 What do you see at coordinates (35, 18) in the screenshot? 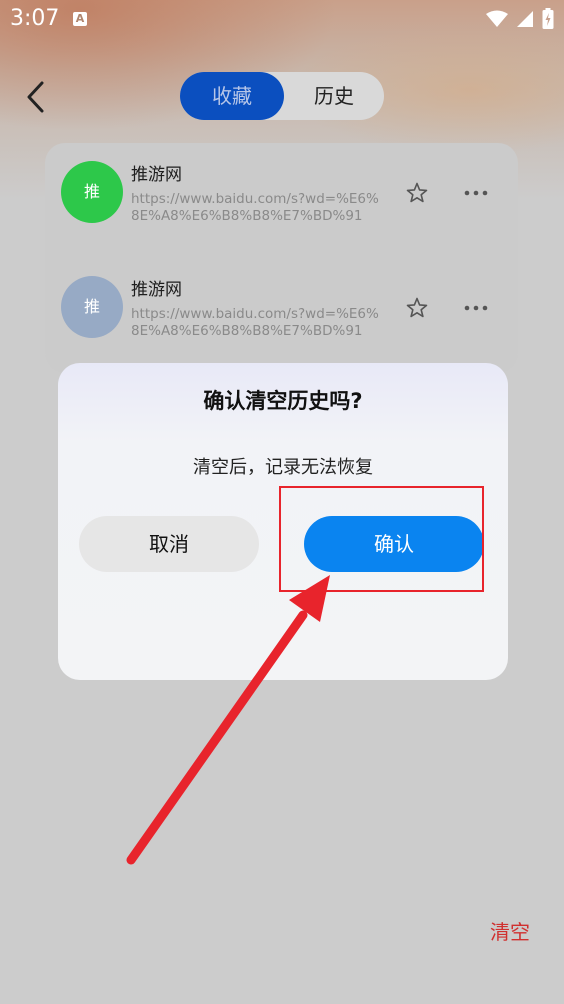
I see `status-time: 3:07` at bounding box center [35, 18].